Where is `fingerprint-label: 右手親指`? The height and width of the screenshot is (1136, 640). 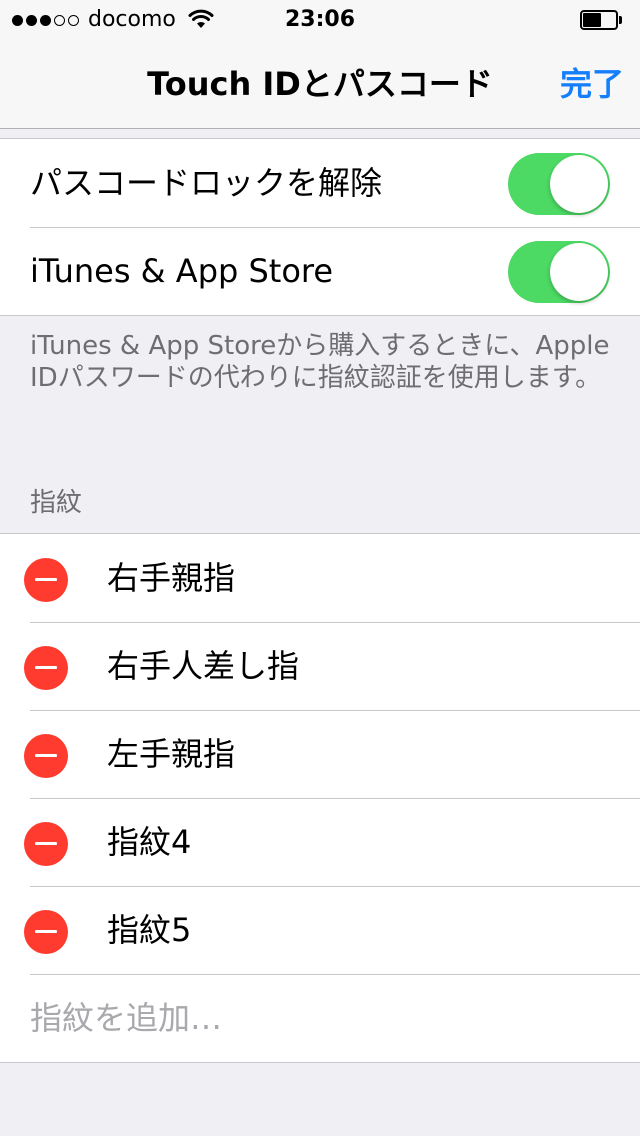
fingerprint-label: 右手親指 is located at coordinates (171, 578).